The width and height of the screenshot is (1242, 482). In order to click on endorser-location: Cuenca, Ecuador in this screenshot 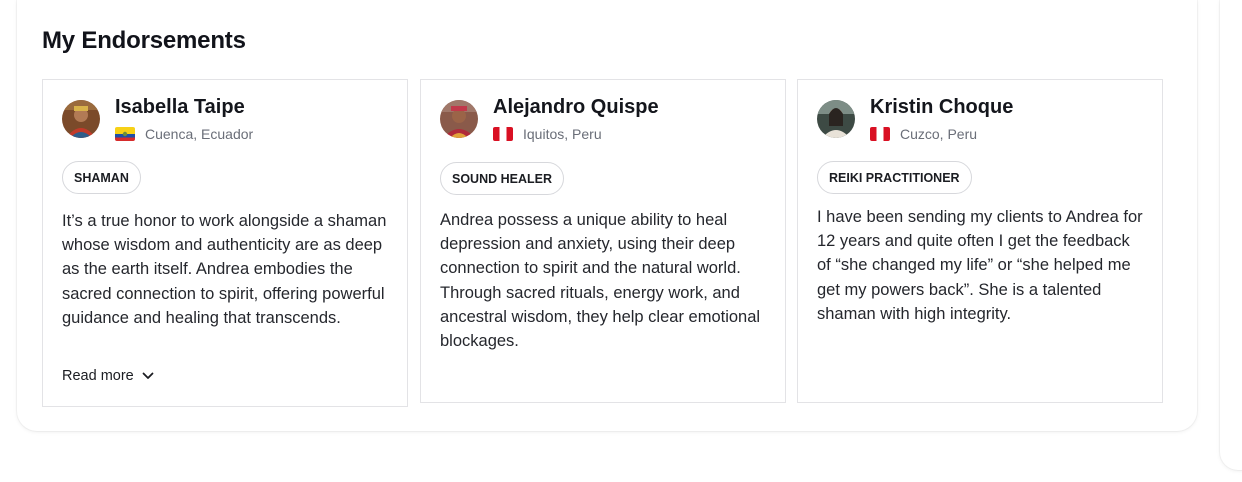, I will do `click(184, 134)`.